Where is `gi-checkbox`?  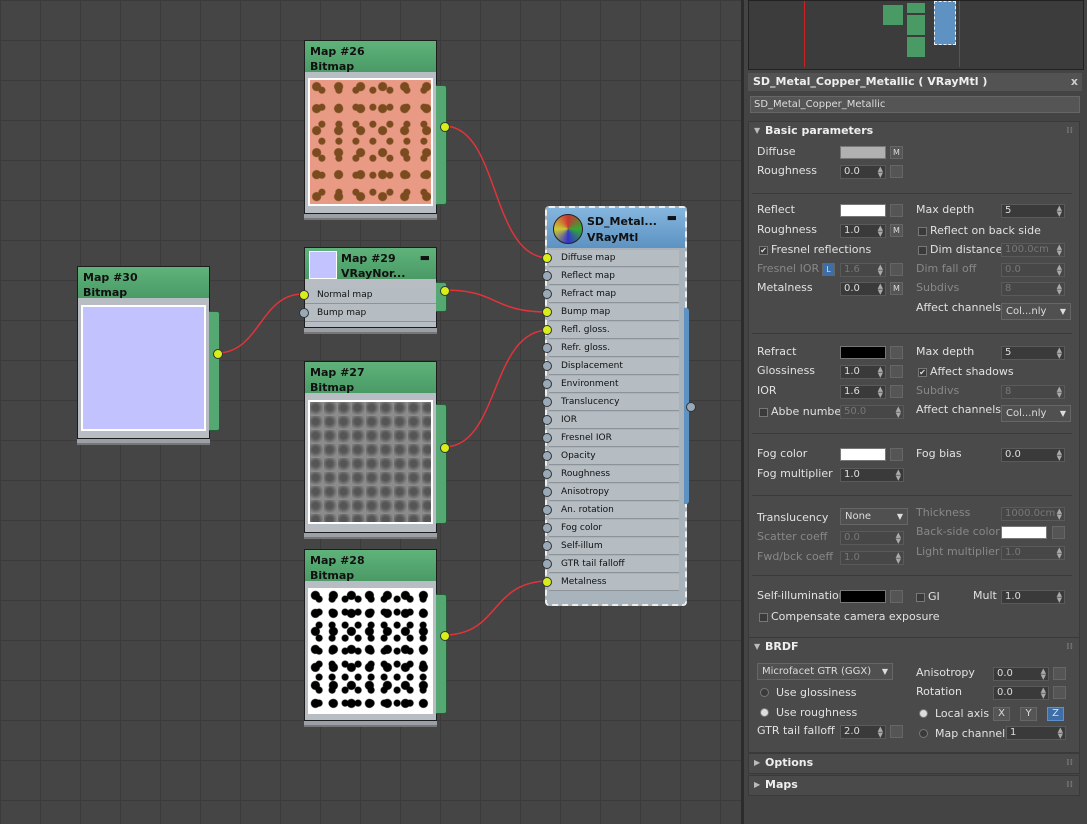 gi-checkbox is located at coordinates (920, 597).